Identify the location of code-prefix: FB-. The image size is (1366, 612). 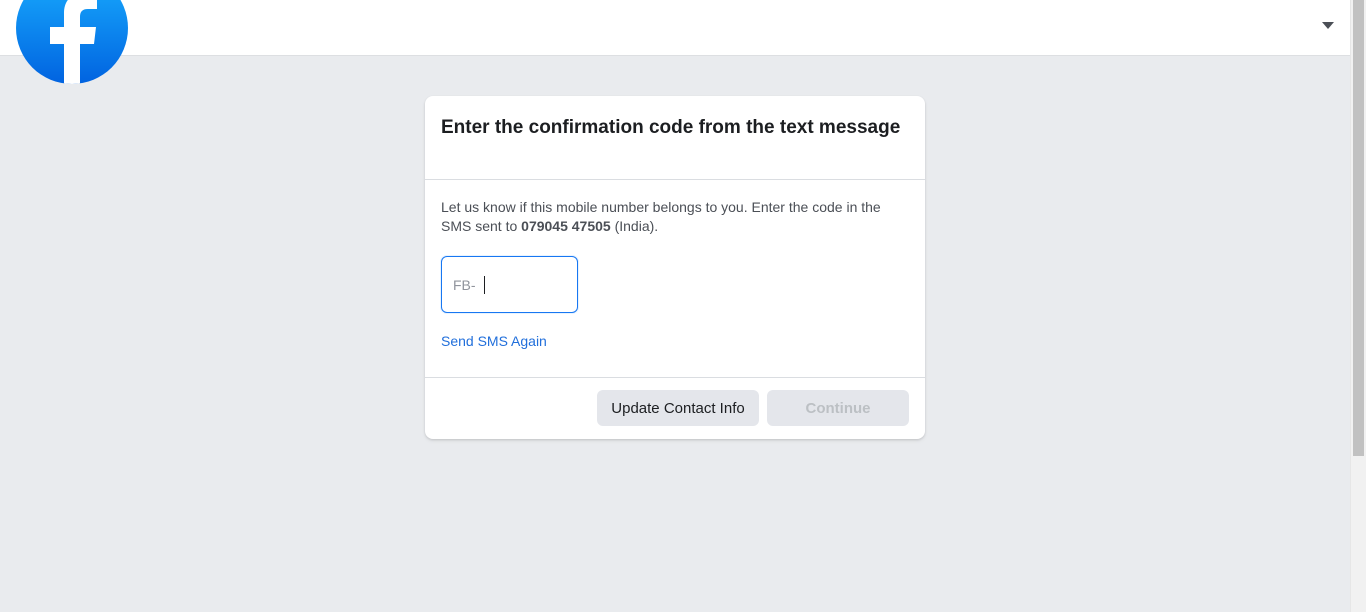
(464, 284).